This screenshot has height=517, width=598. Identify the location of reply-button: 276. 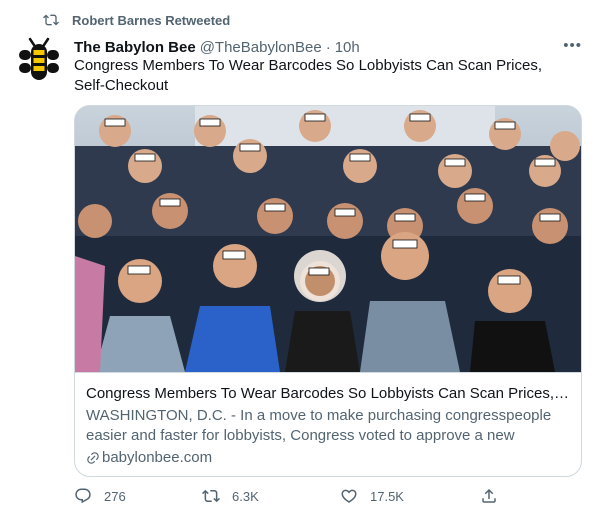
(100, 496).